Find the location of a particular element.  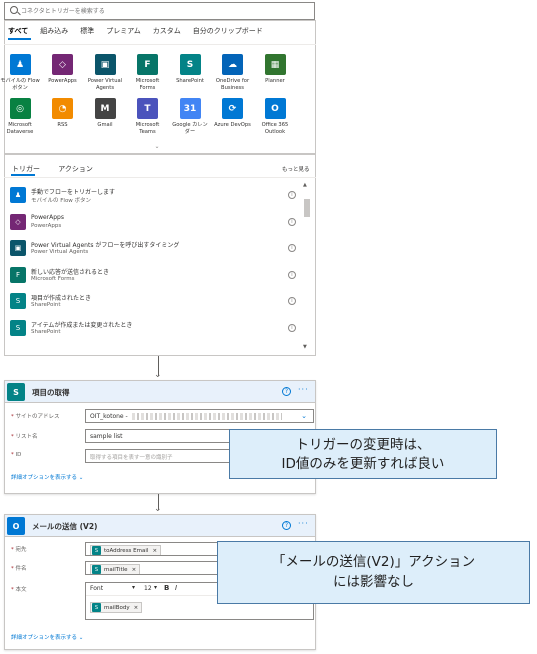

active-subtab-indicator is located at coordinates (23, 175).